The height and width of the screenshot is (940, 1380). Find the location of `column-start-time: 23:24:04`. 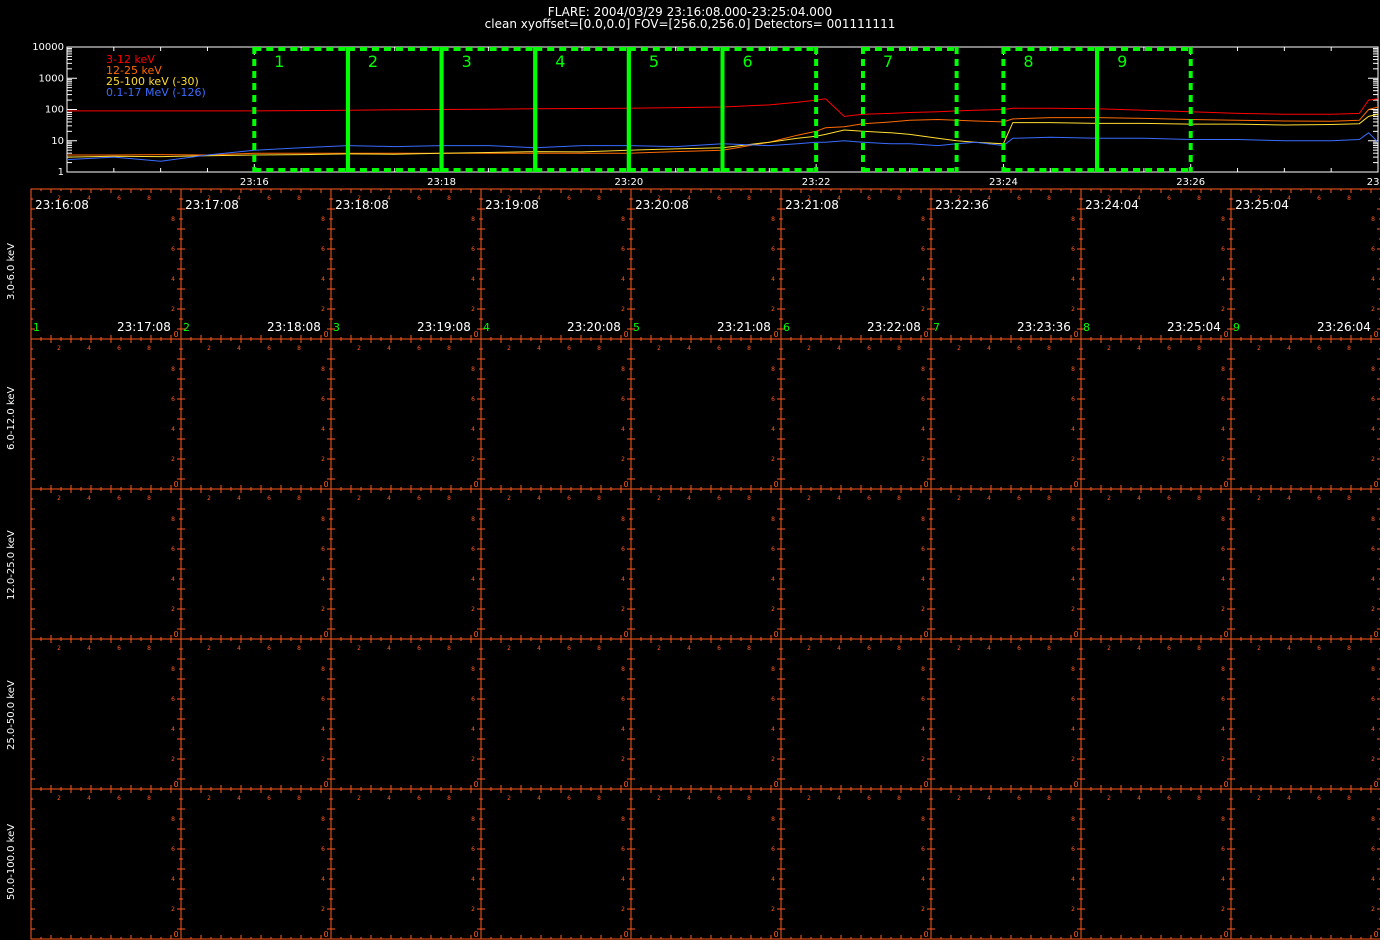

column-start-time: 23:24:04 is located at coordinates (1112, 205).